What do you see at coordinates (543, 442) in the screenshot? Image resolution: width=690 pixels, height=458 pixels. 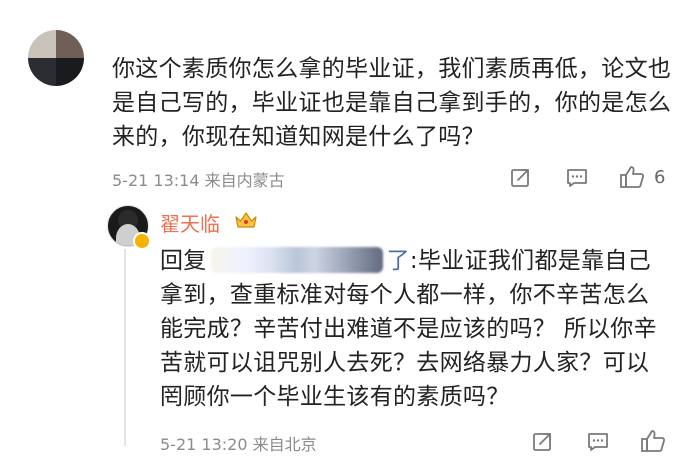 I see `reply-share-icon` at bounding box center [543, 442].